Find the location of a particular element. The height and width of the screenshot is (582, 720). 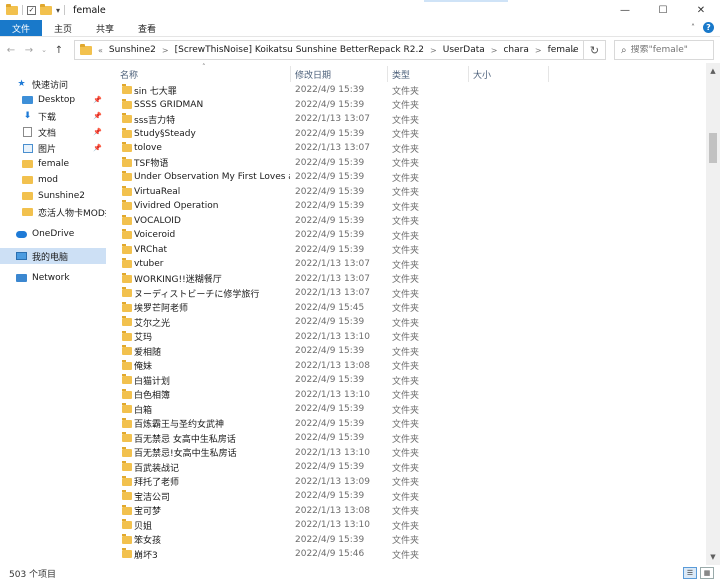

nav-onedrive: OneDrive is located at coordinates (53, 234).